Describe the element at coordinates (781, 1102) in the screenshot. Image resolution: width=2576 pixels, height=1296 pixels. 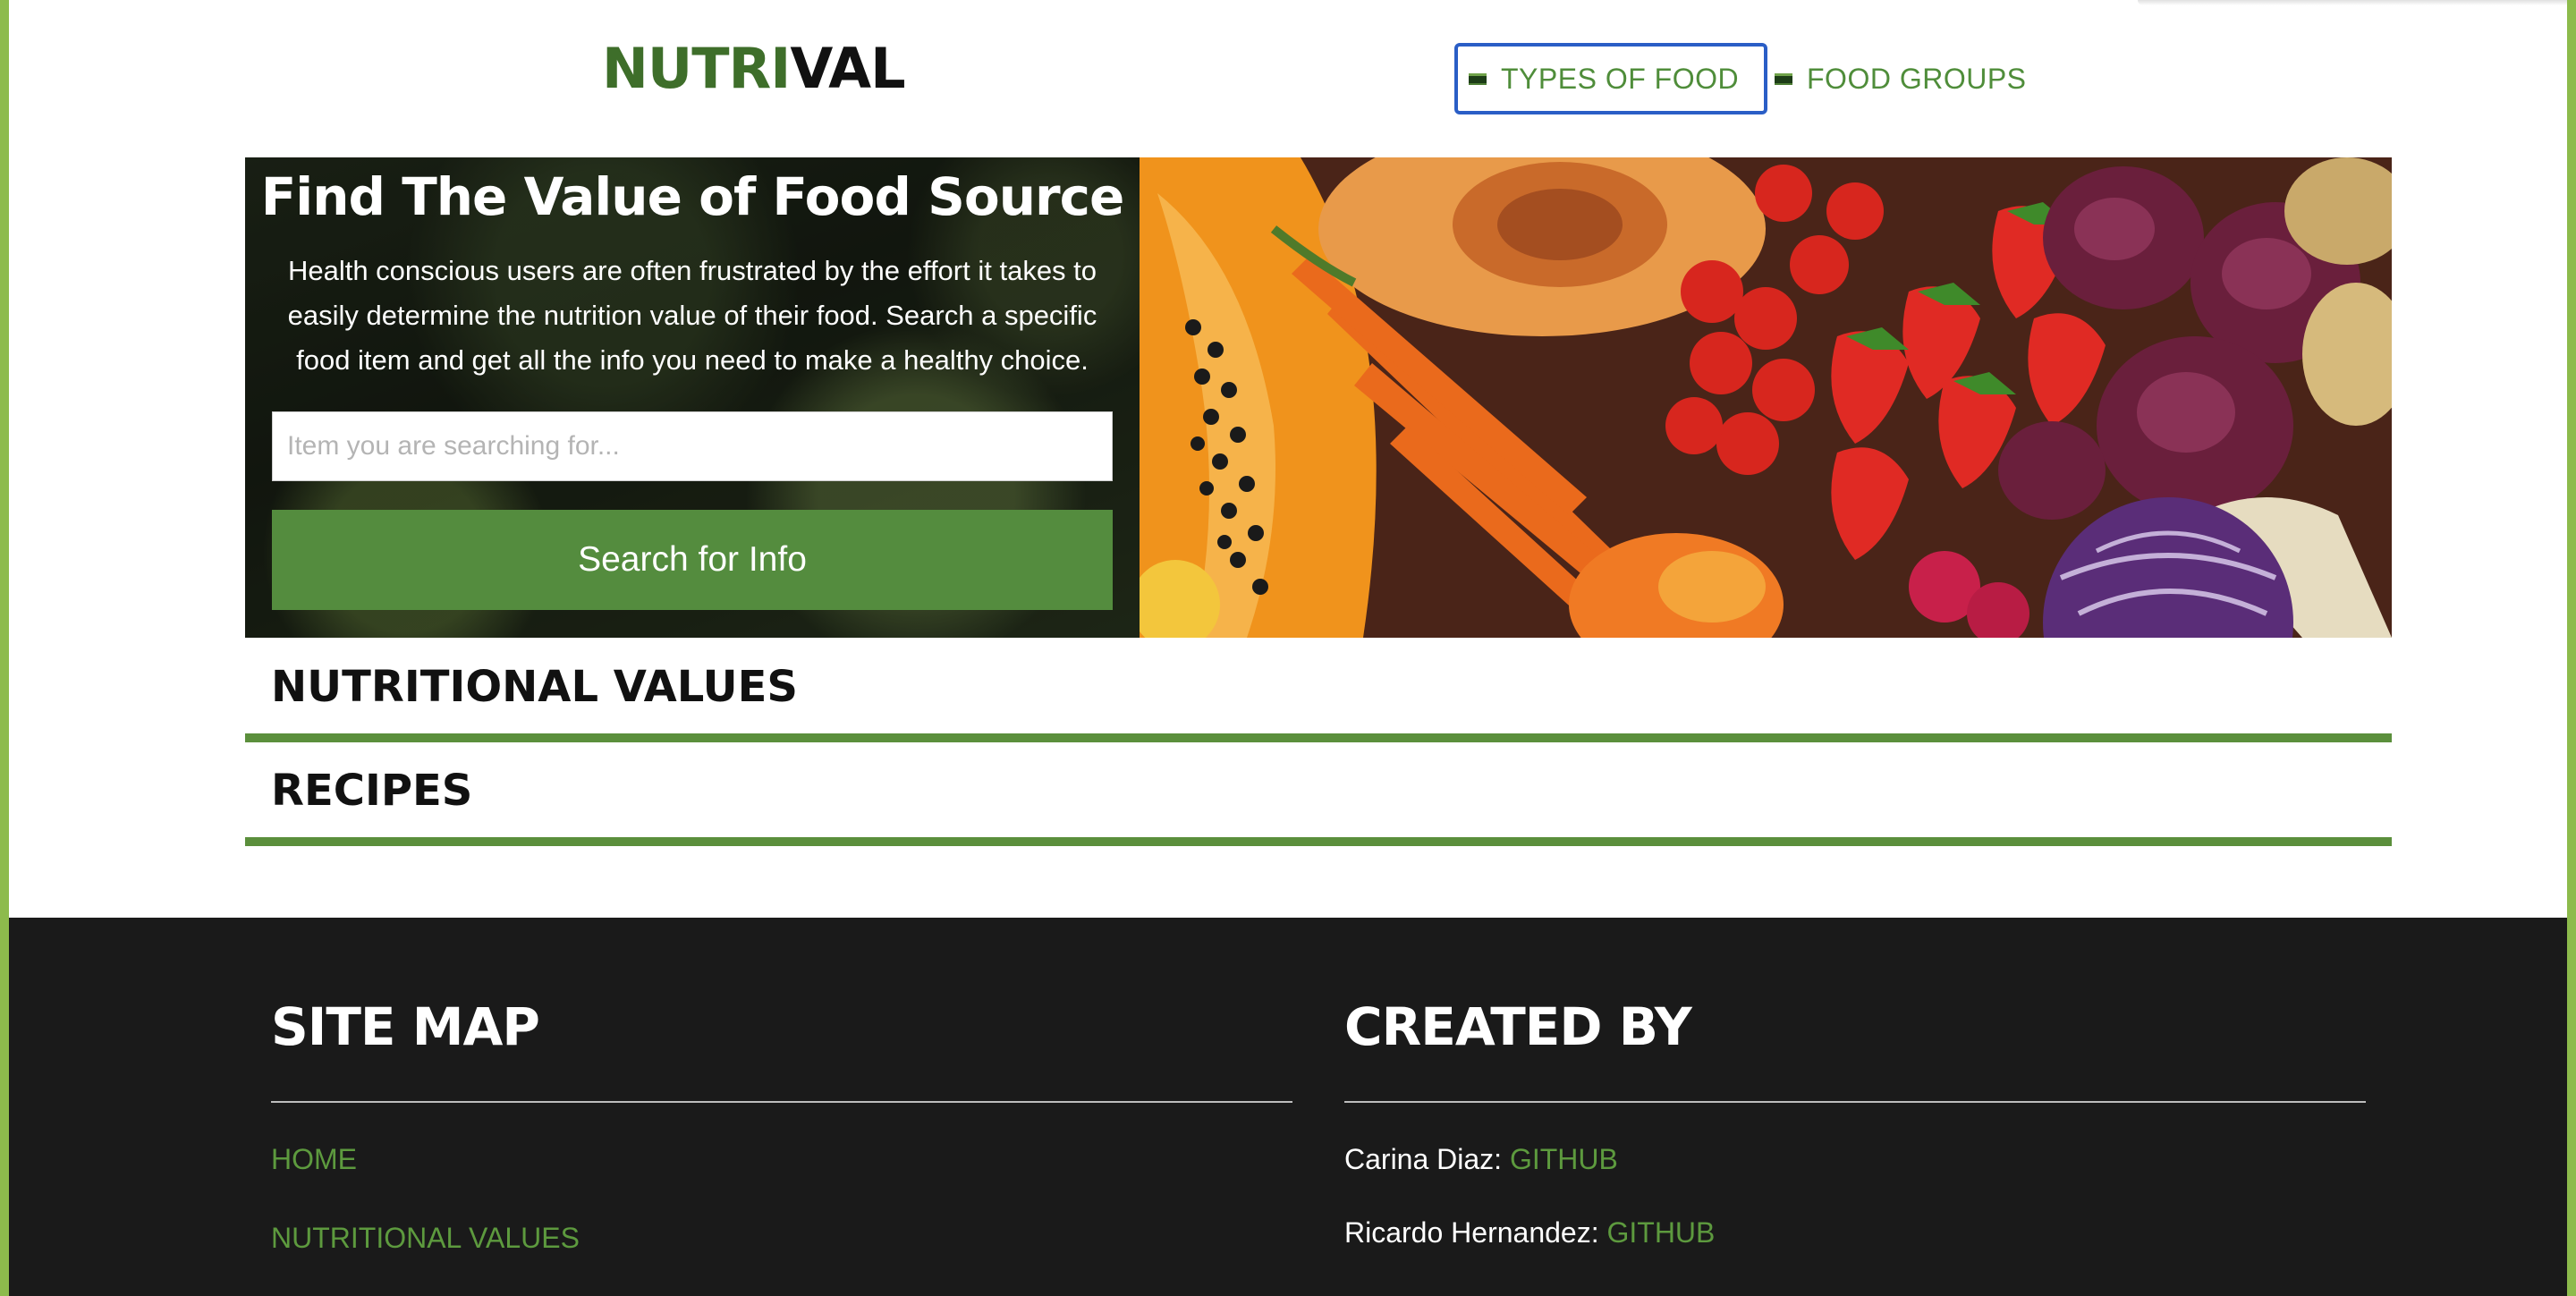
I see `site-map-divider` at that location.